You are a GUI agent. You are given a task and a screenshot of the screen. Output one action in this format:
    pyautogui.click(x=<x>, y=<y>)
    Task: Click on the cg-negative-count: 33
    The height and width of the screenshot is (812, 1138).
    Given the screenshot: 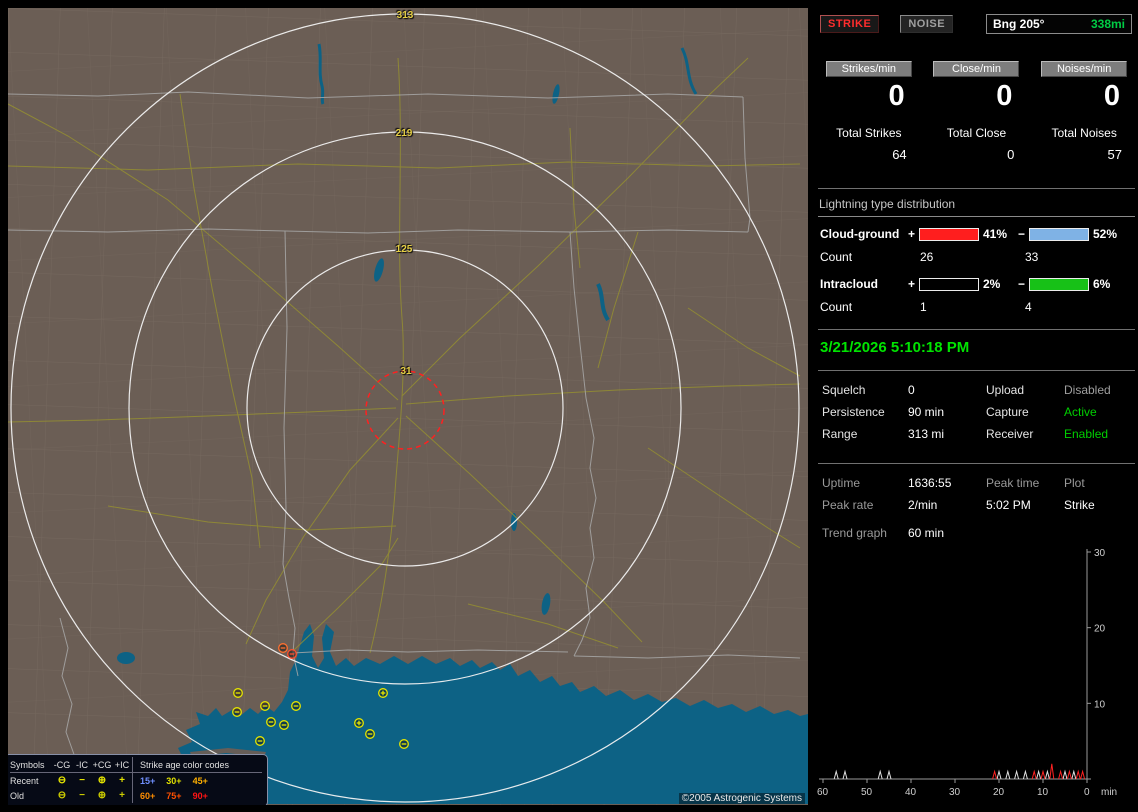 What is the action you would take?
    pyautogui.click(x=1032, y=257)
    